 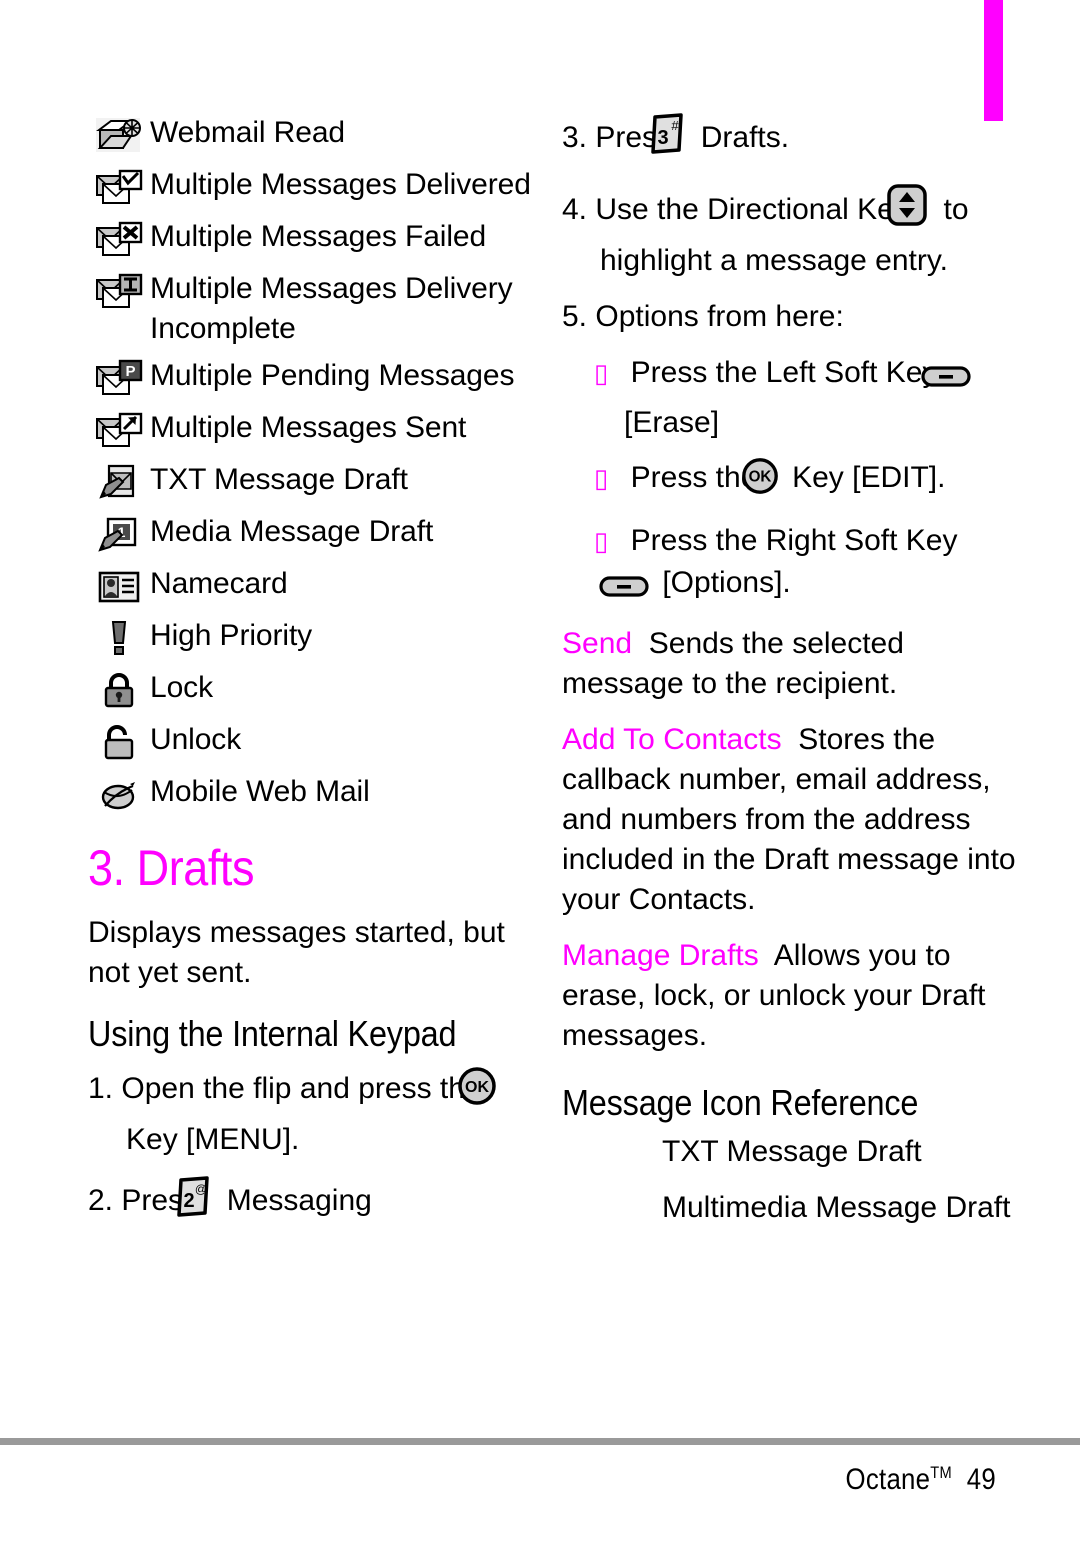 What do you see at coordinates (660, 955) in the screenshot?
I see `option-manage-drafts-name: Manage Drafts` at bounding box center [660, 955].